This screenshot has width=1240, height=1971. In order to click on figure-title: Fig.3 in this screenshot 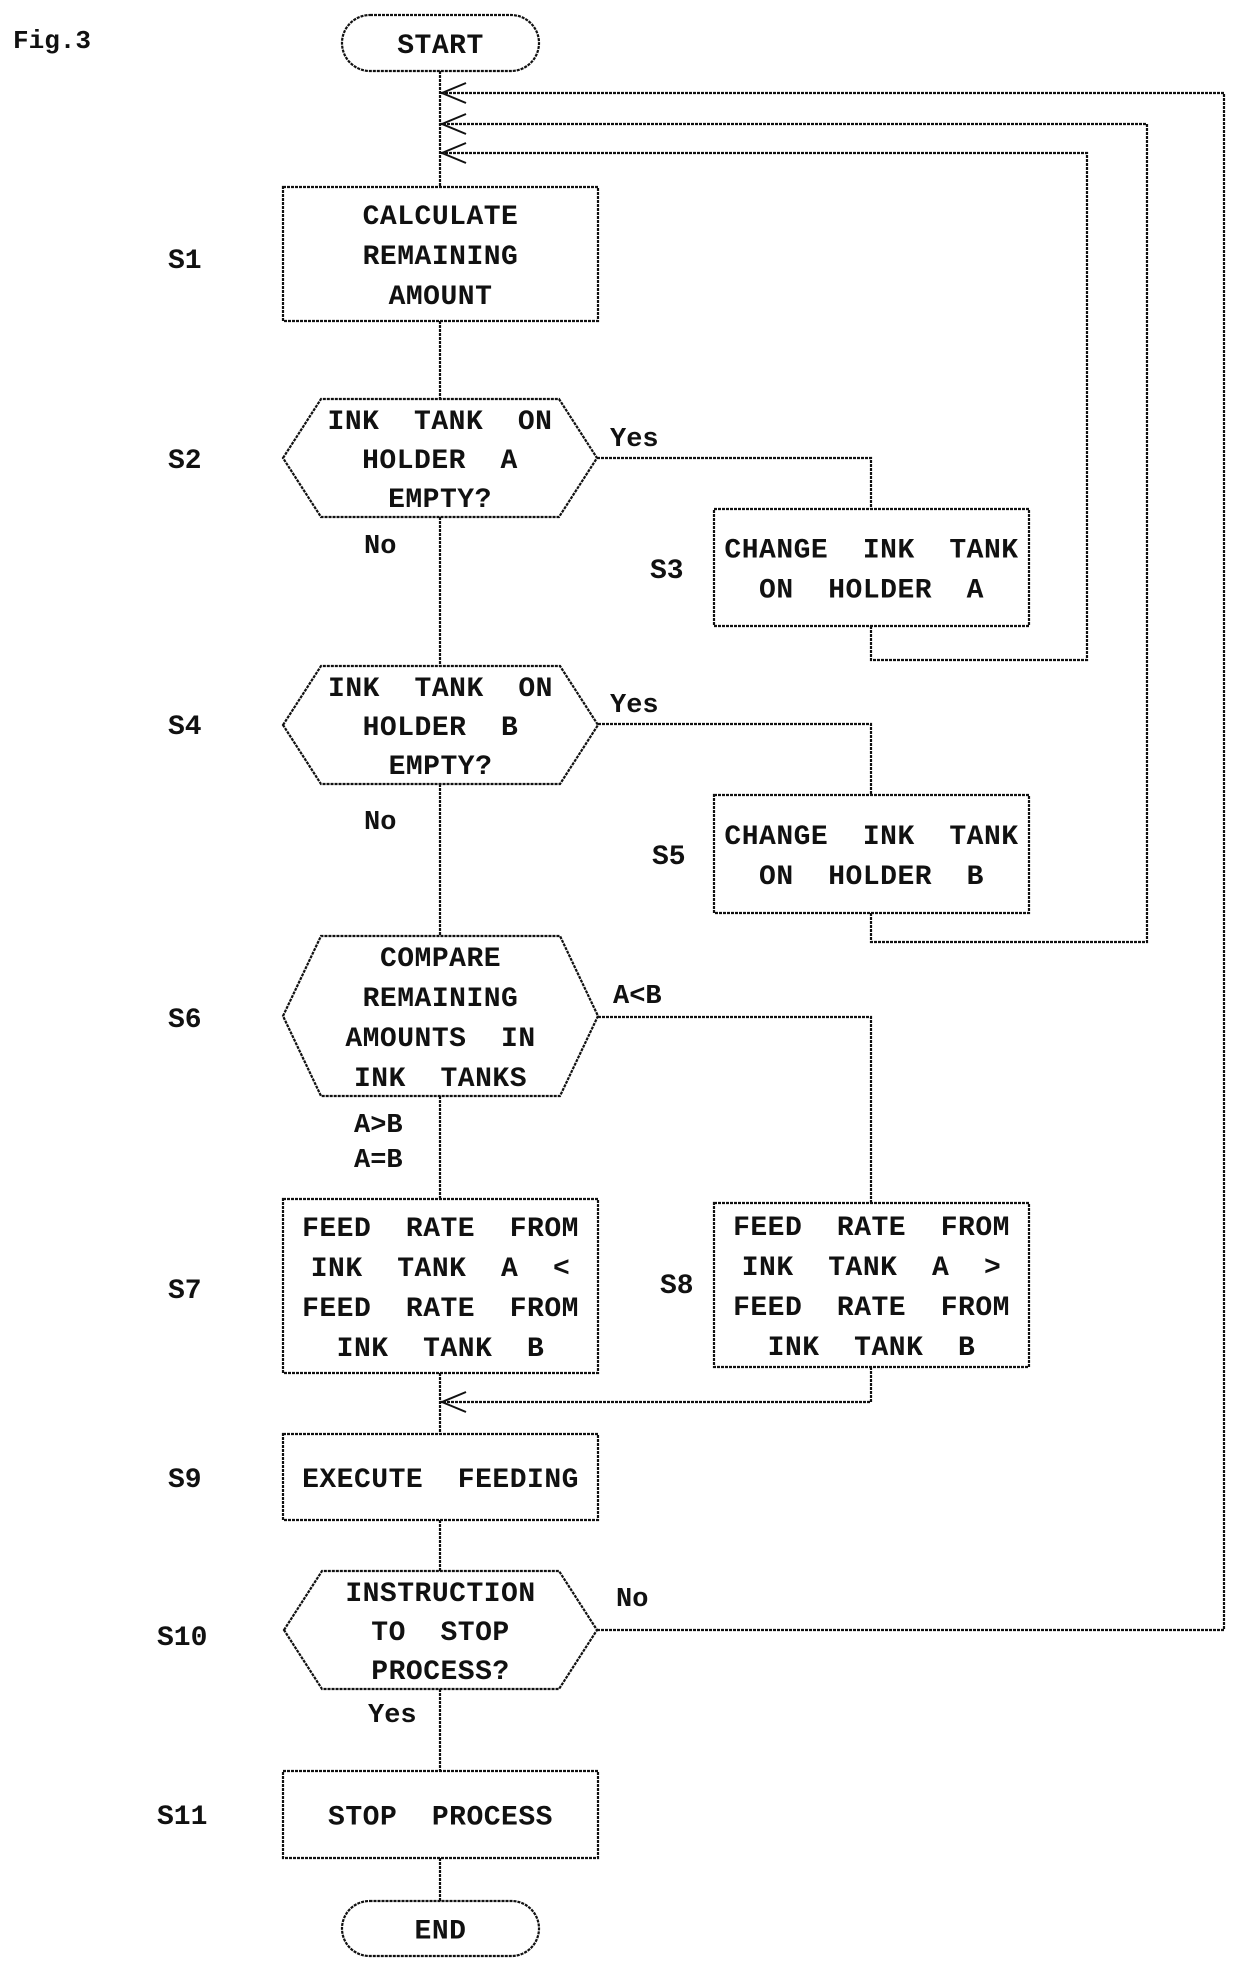, I will do `click(52, 41)`.